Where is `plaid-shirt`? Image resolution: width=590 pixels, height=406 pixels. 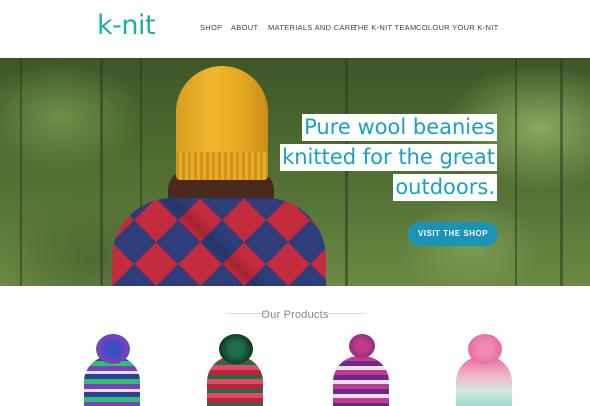 plaid-shirt is located at coordinates (219, 242).